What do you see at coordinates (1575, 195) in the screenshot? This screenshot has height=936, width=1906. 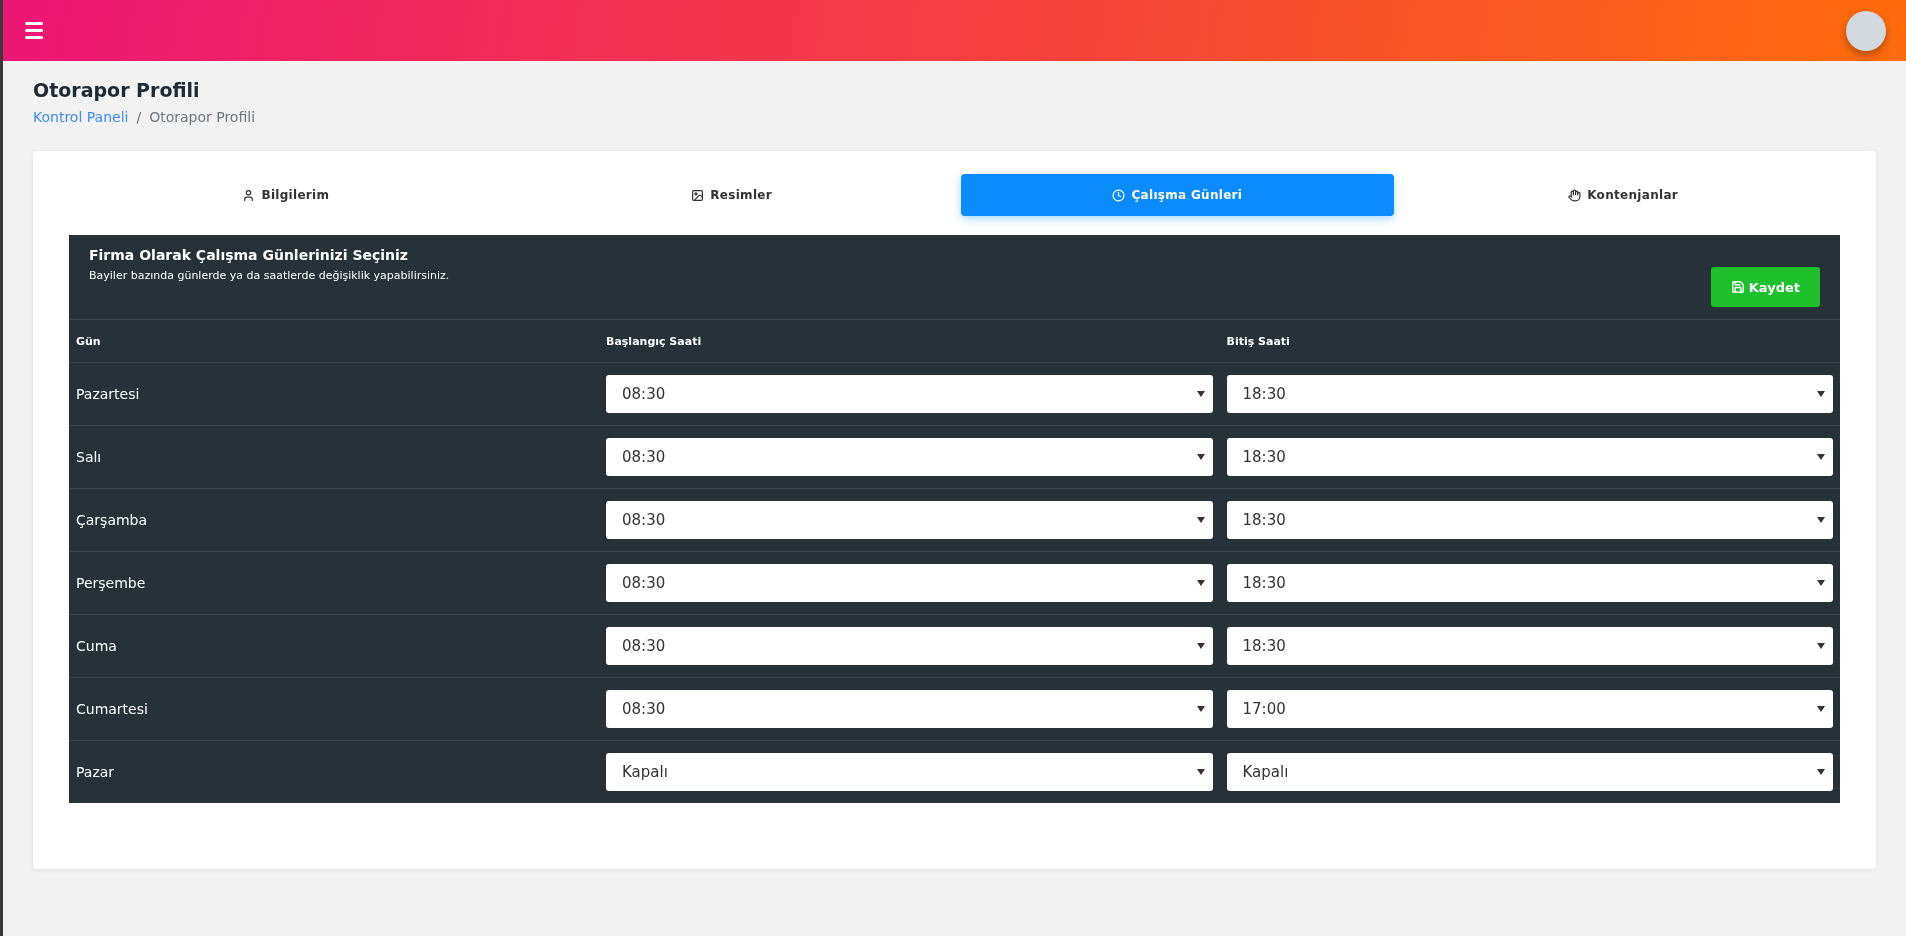 I see `hand-icon` at bounding box center [1575, 195].